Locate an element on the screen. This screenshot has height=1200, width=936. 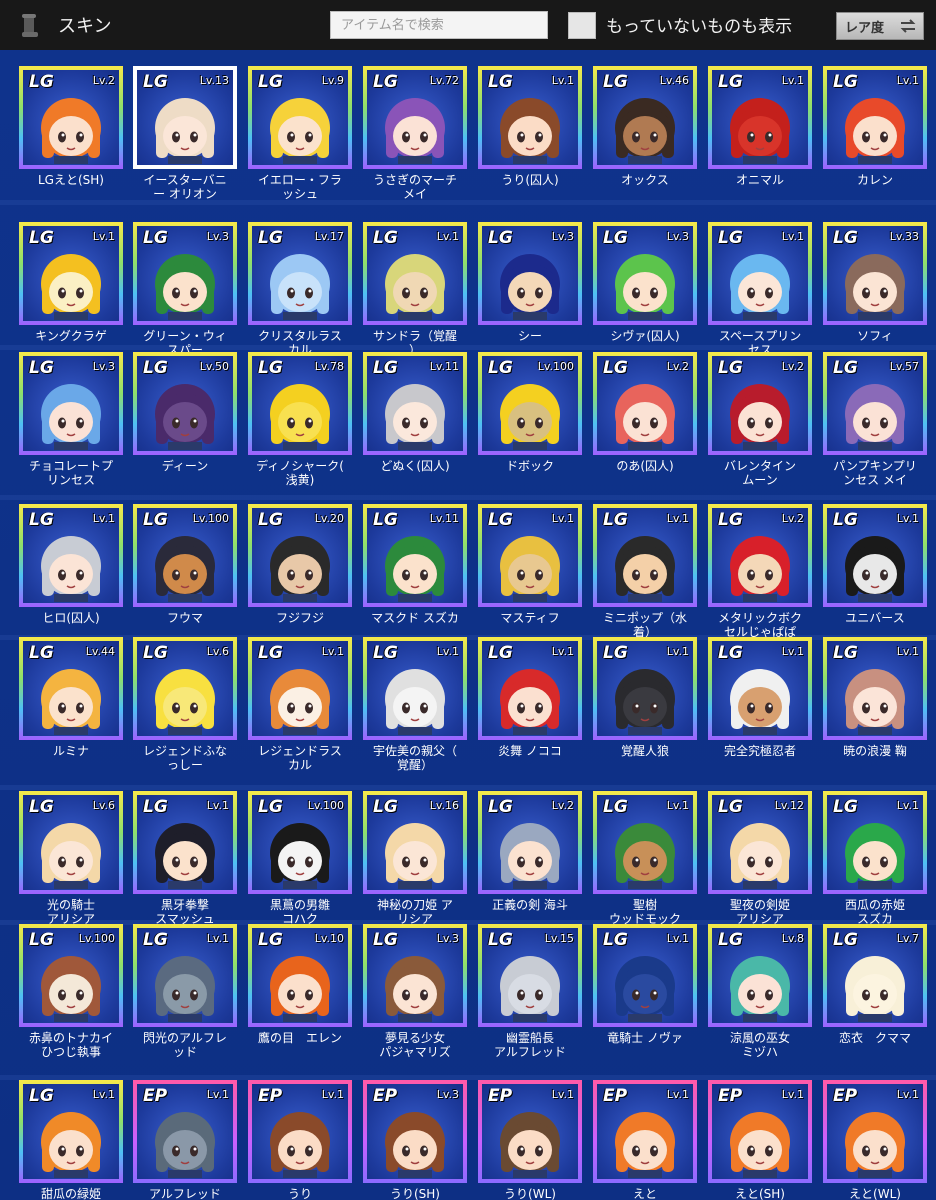
skin-card-inner: LG Lv.78 is located at coordinates (300, 403).